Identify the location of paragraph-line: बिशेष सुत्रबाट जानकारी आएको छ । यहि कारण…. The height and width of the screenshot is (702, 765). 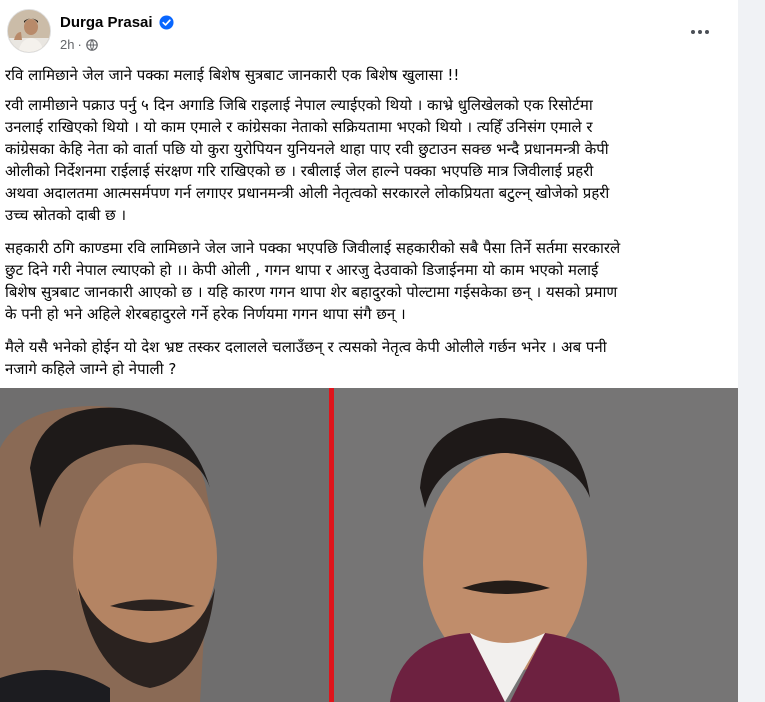
(311, 292).